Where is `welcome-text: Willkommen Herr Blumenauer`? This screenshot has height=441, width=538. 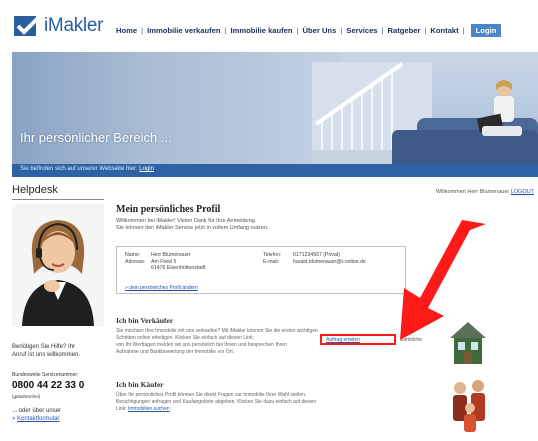
welcome-text: Willkommen Herr Blumenauer is located at coordinates (472, 192).